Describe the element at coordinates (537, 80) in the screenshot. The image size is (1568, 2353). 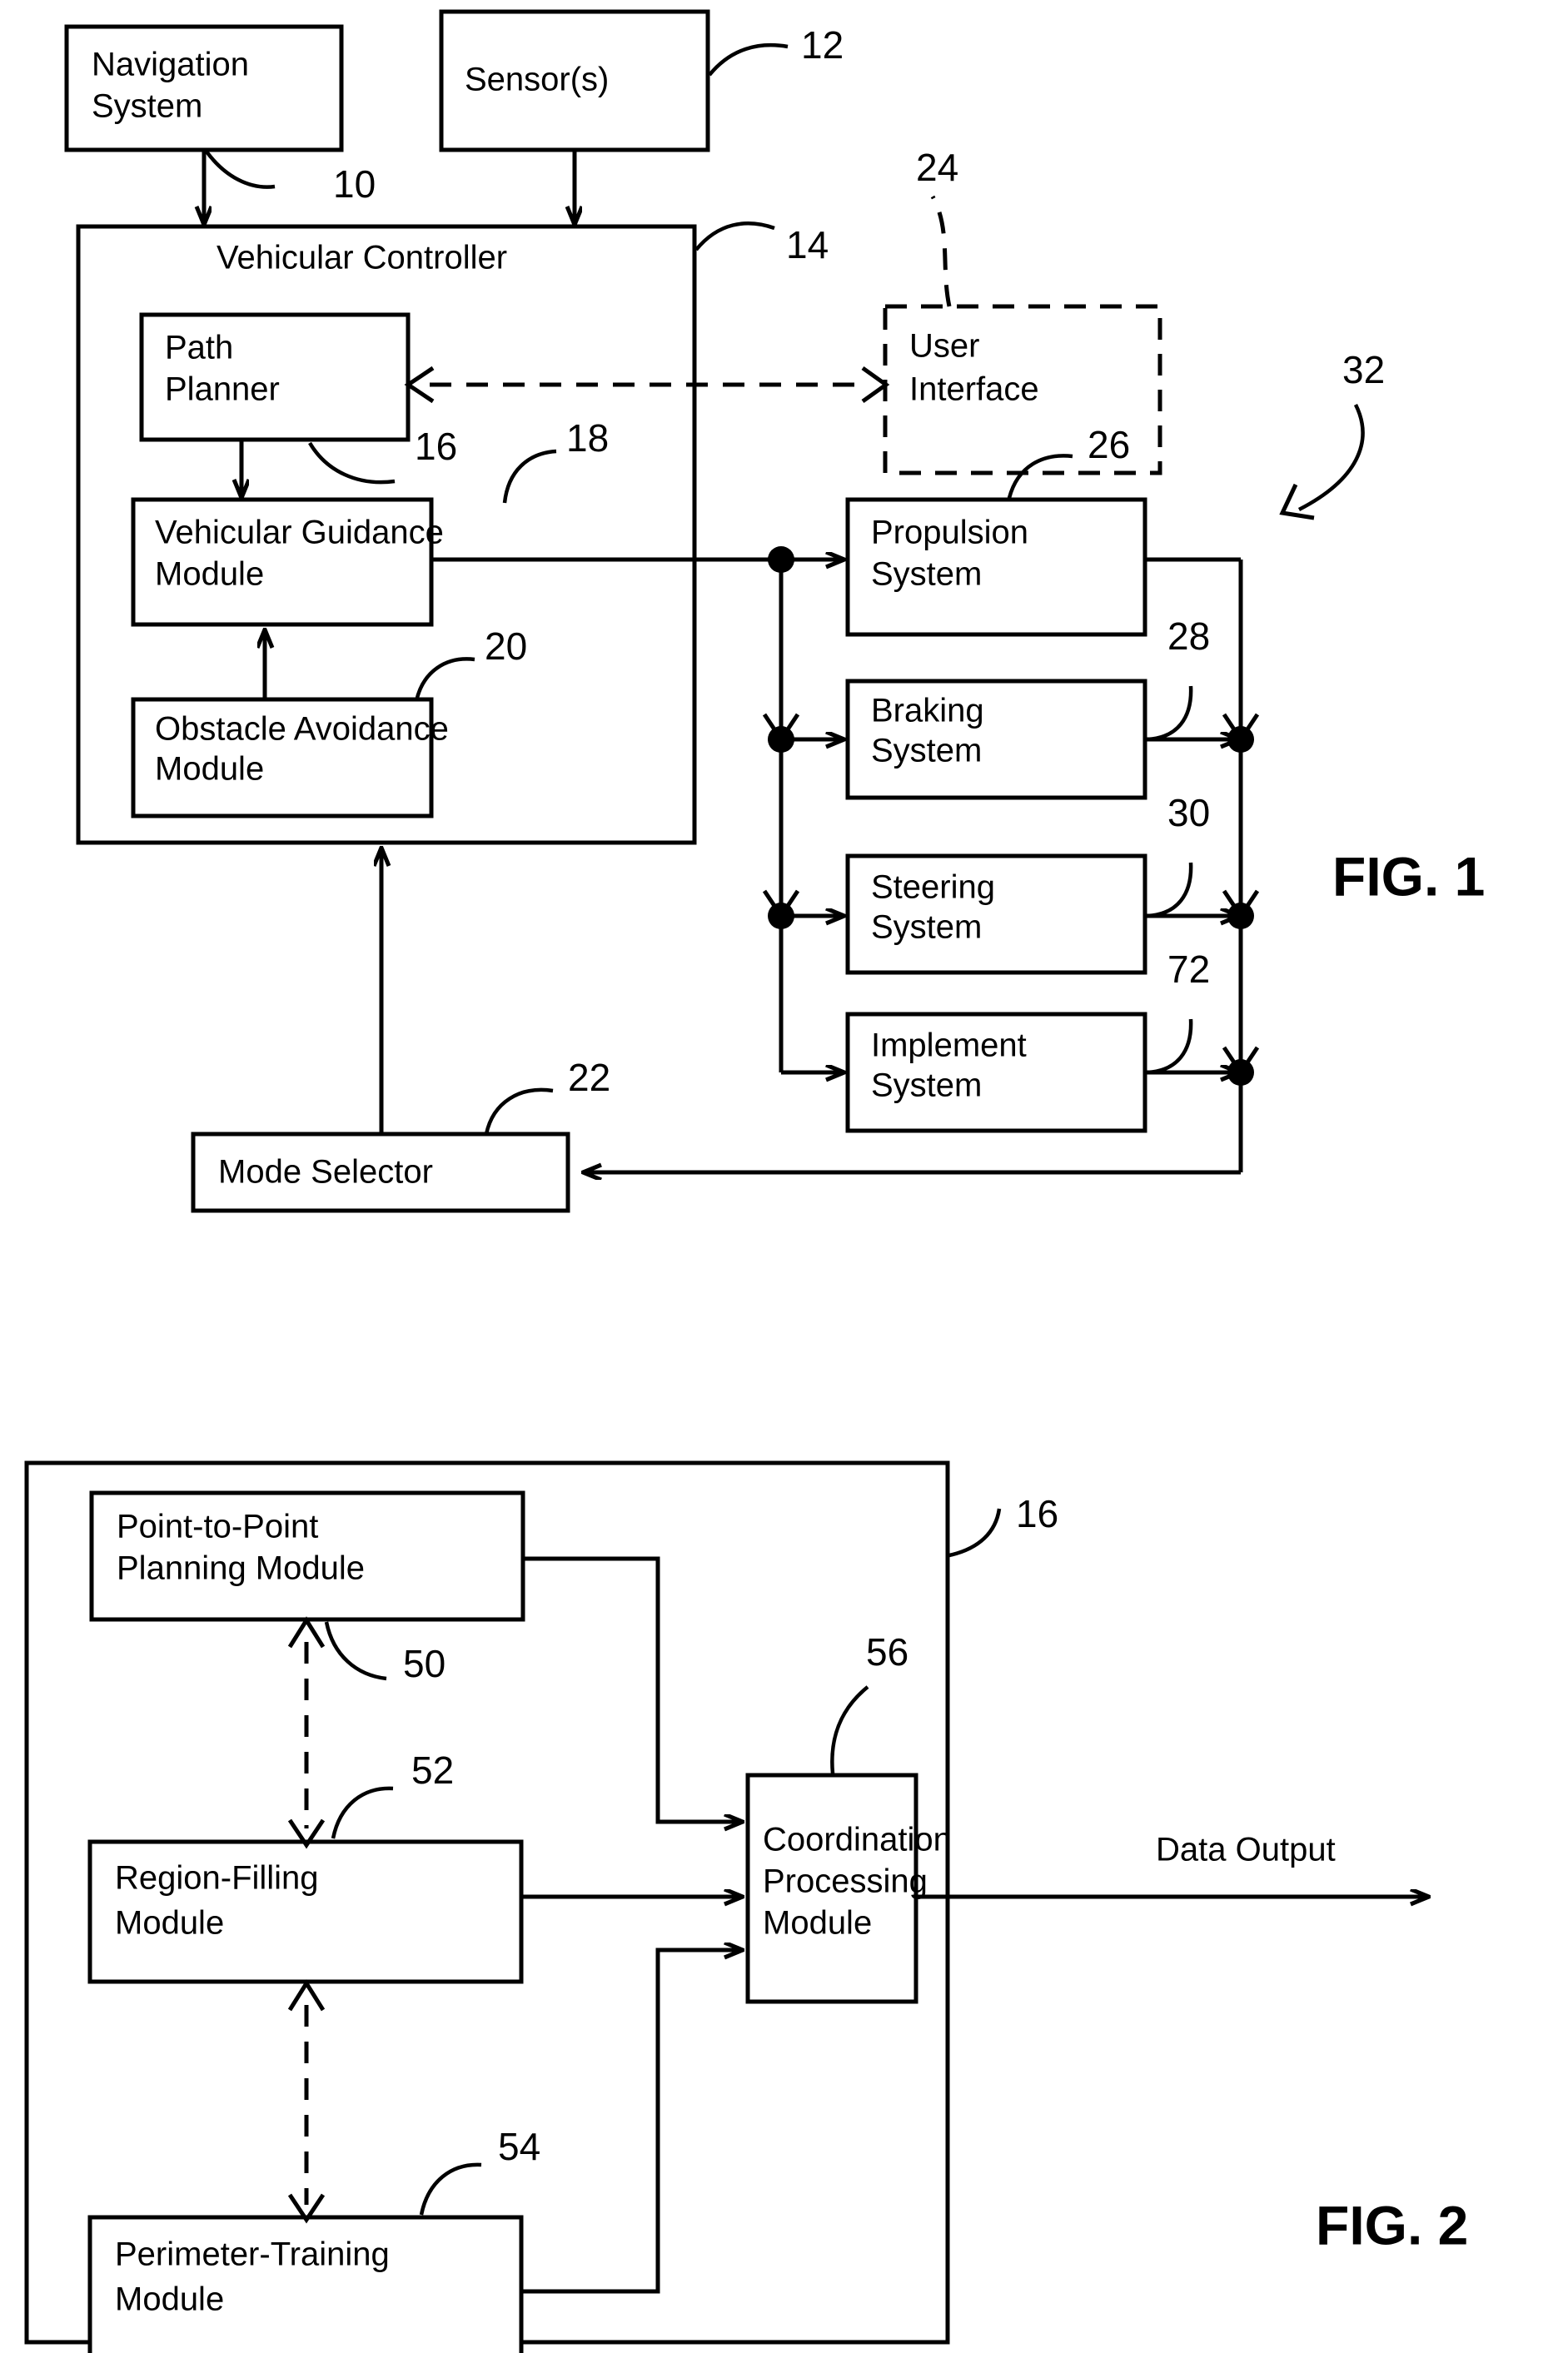
I see `sensors-label: Sensor(s)` at that location.